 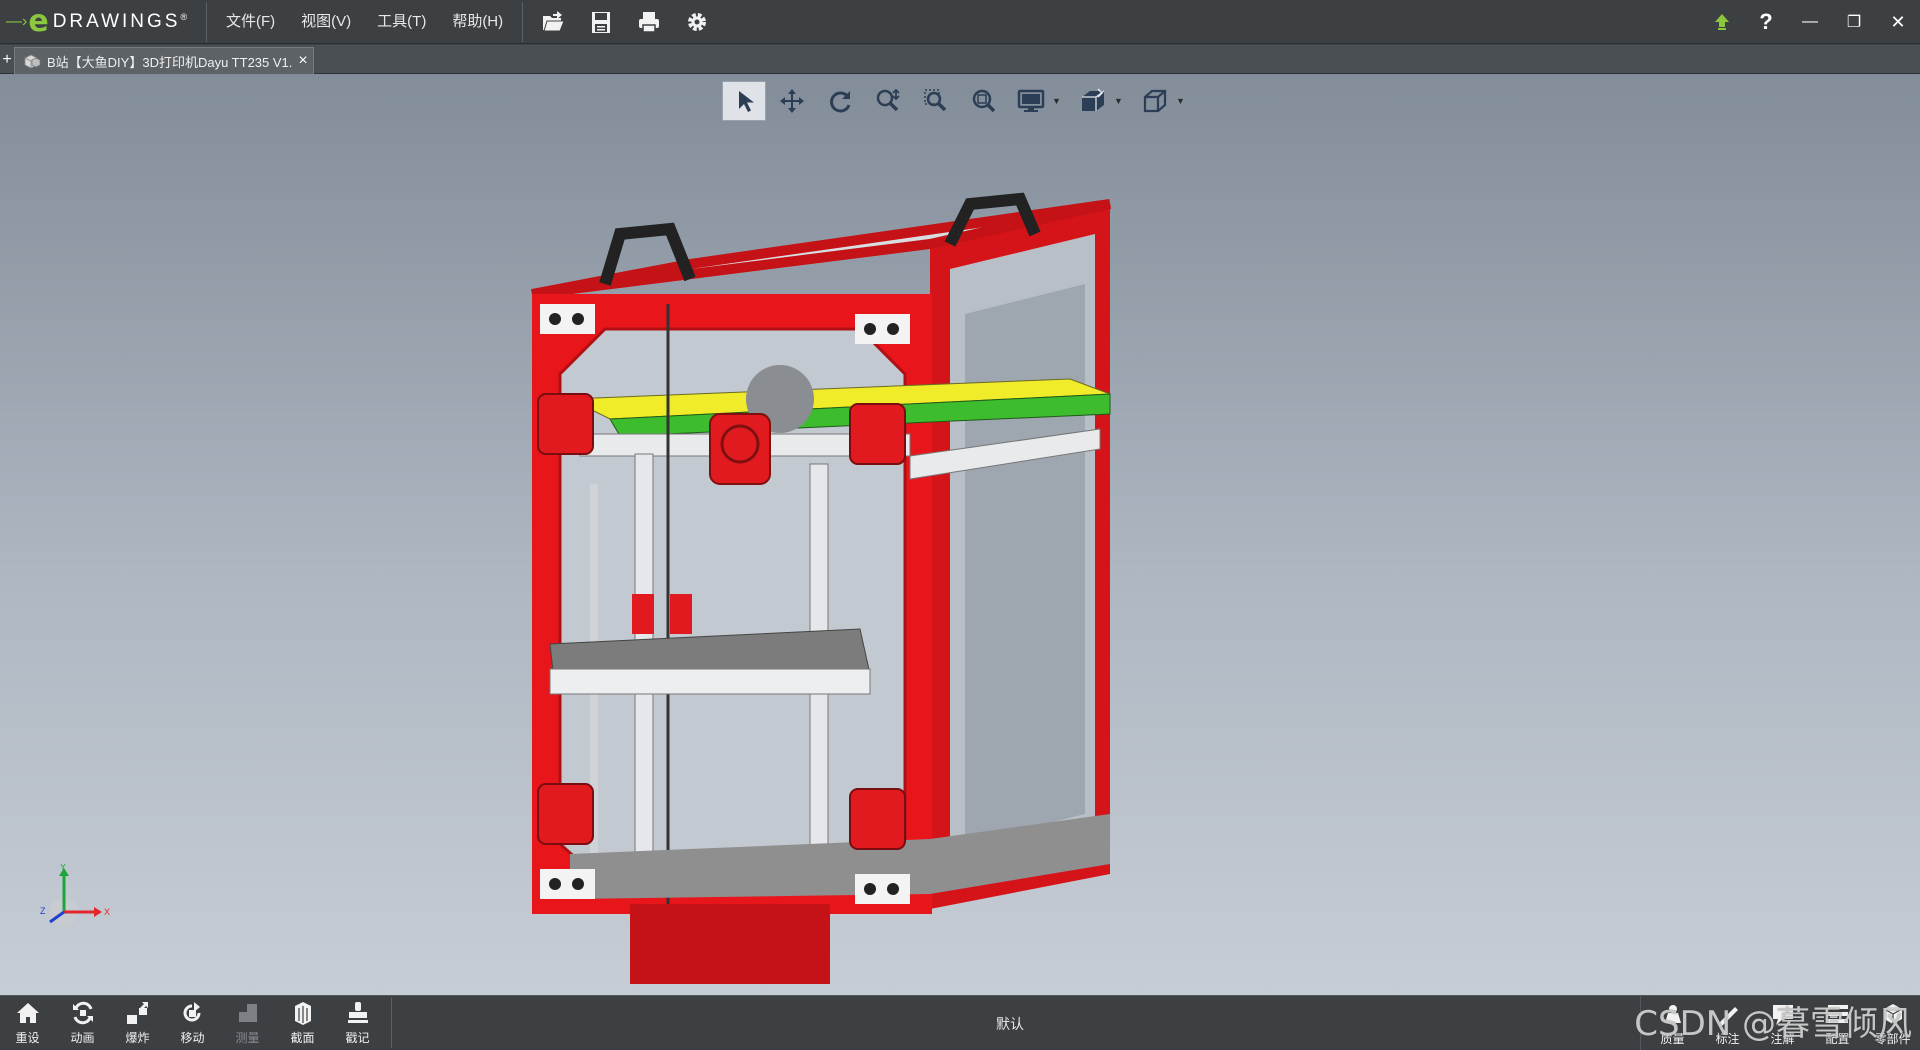 I want to click on y-axis-label: Y, so click(x=63, y=868).